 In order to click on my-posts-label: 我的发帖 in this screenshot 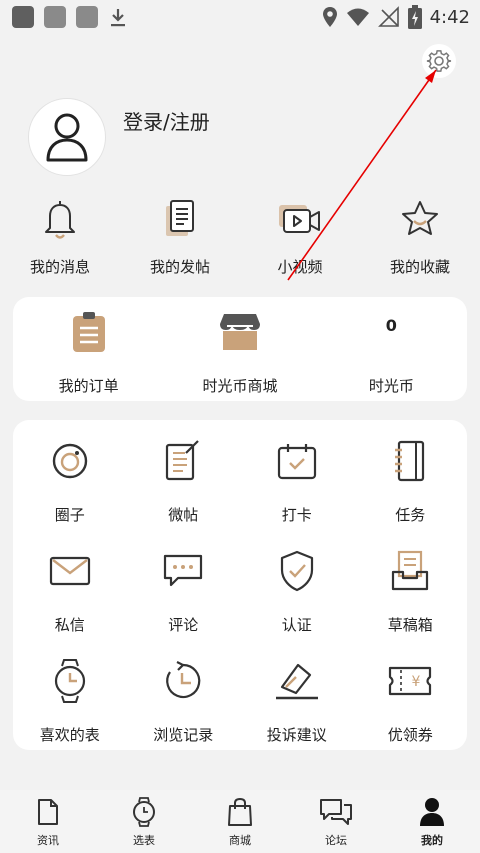, I will do `click(179, 267)`.